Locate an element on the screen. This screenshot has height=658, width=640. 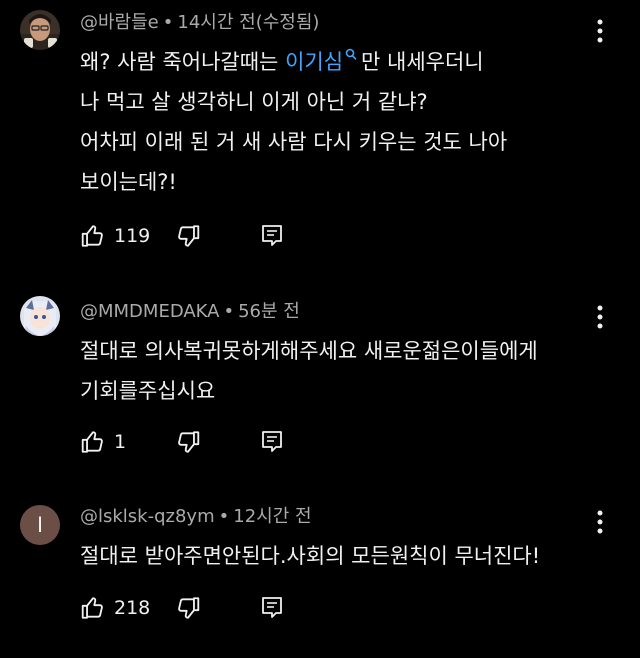
like-count: 218 is located at coordinates (132, 608).